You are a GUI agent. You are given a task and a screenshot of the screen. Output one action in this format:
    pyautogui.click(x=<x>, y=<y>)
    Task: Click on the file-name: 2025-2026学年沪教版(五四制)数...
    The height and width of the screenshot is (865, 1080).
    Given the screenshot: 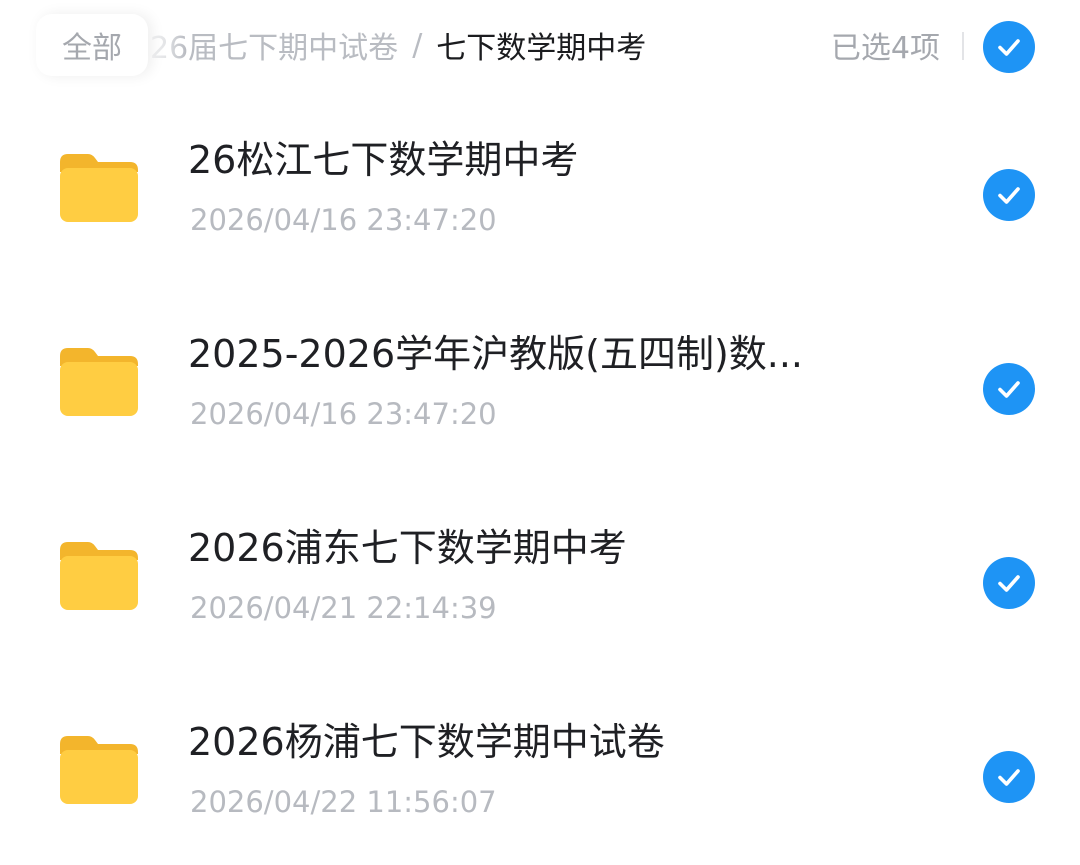 What is the action you would take?
    pyautogui.click(x=496, y=354)
    